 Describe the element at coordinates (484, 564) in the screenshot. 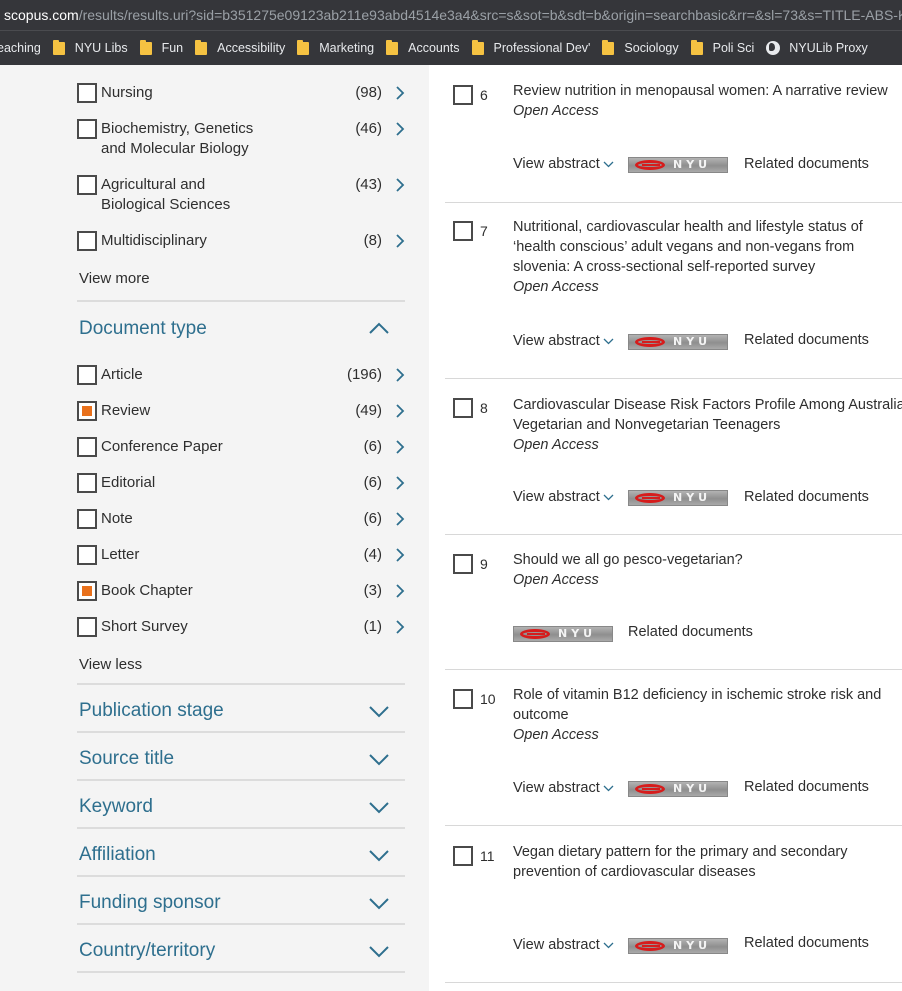

I see `result-number: 9` at that location.